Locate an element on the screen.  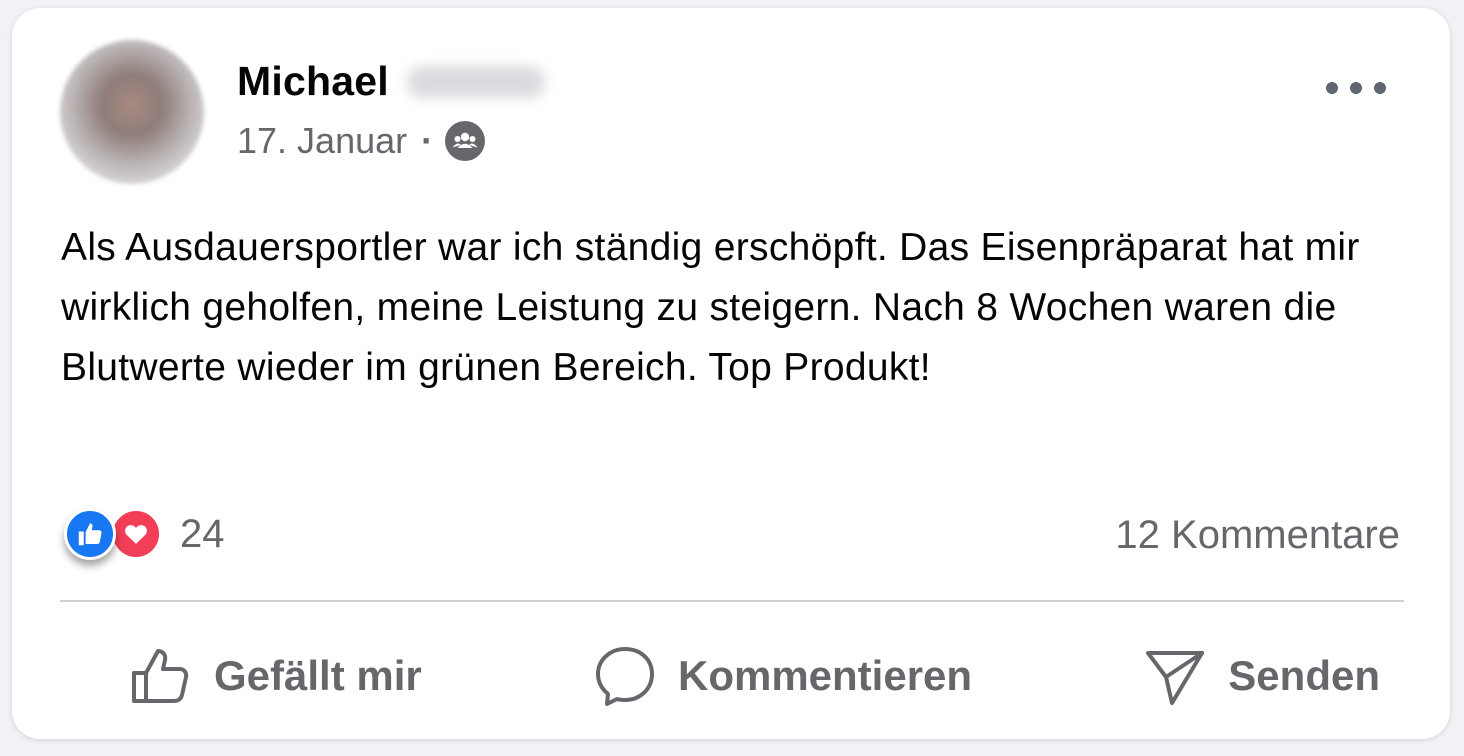
comments-count-link: 12 Kommentare is located at coordinates (1257, 535).